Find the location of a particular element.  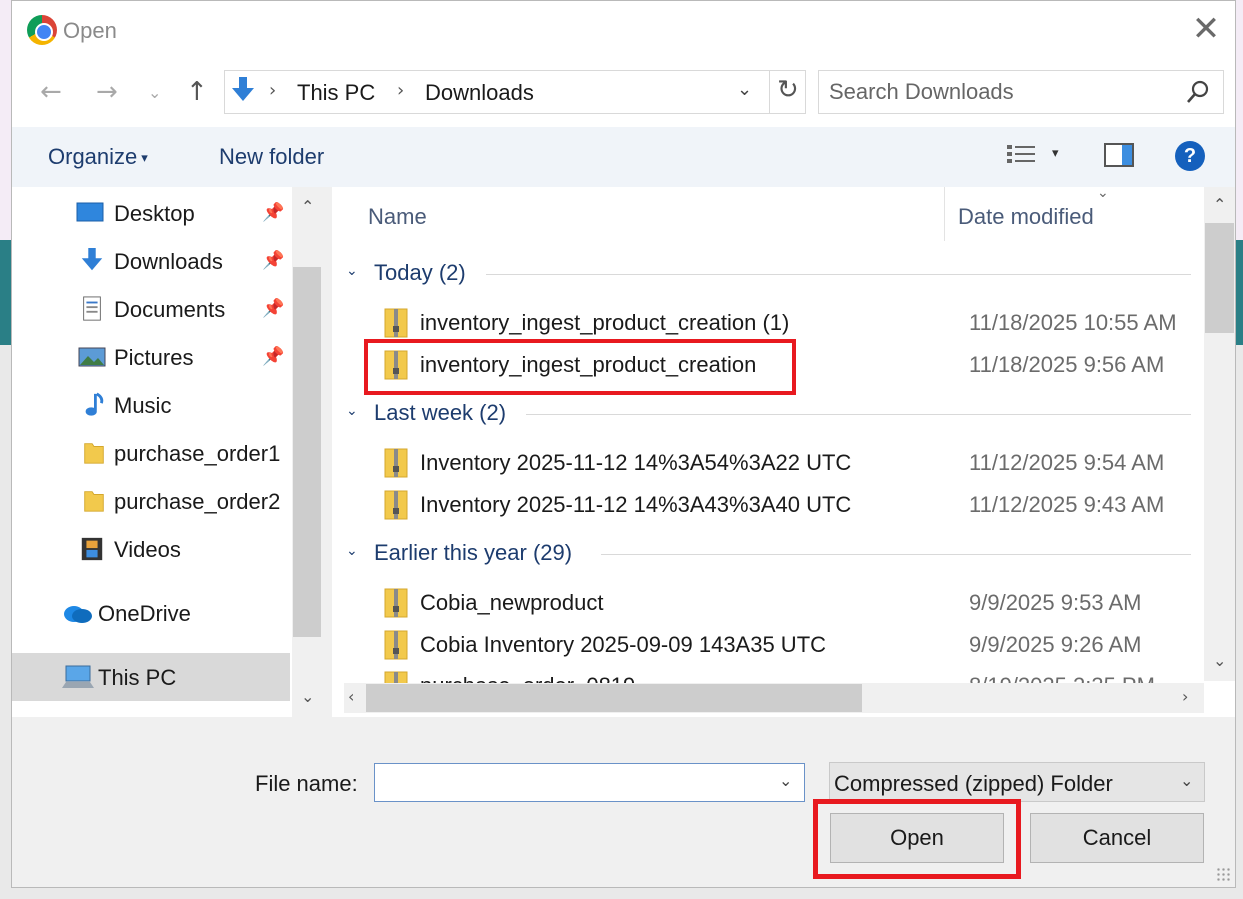

column-separator is located at coordinates (944, 214).